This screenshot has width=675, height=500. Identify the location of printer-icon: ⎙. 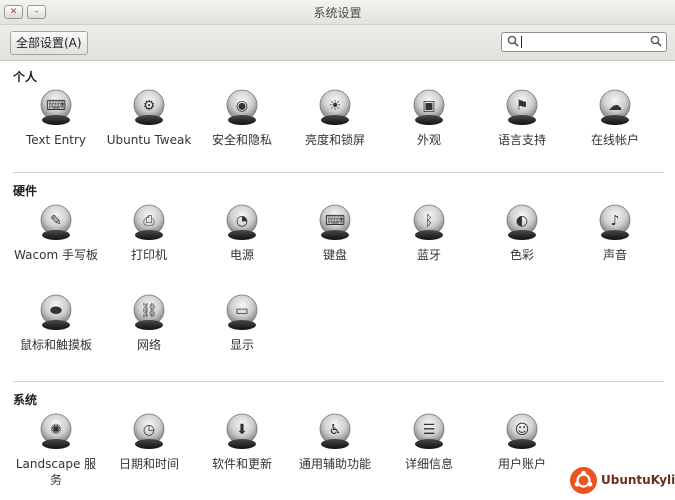
(149, 222).